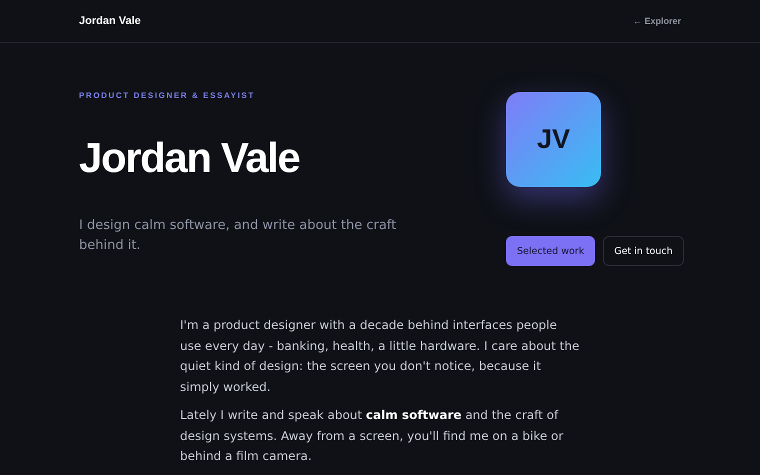  I want to click on about-paragraph: Lately I write and speak about calm software and the craft of design systems. Away from a screen, you'll find me on a bike or behind a film camera., so click(372, 436).